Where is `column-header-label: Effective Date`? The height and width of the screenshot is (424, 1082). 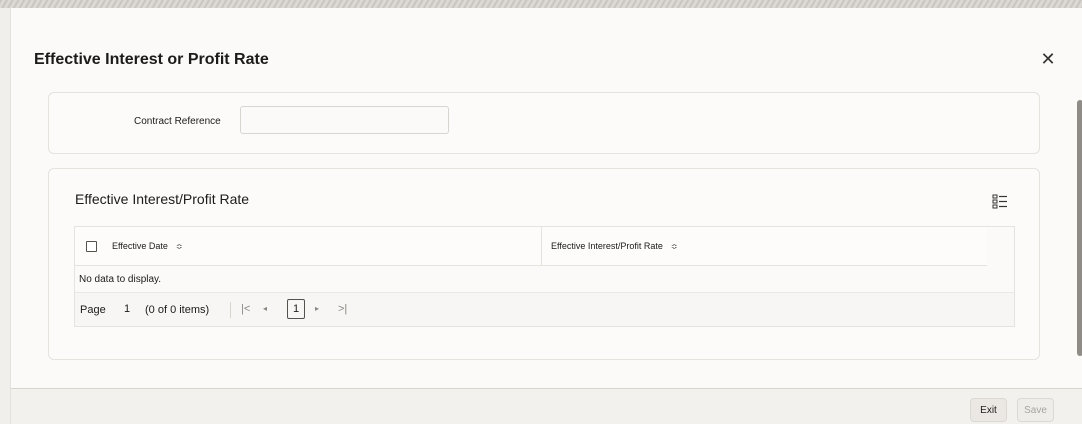
column-header-label: Effective Date is located at coordinates (140, 246).